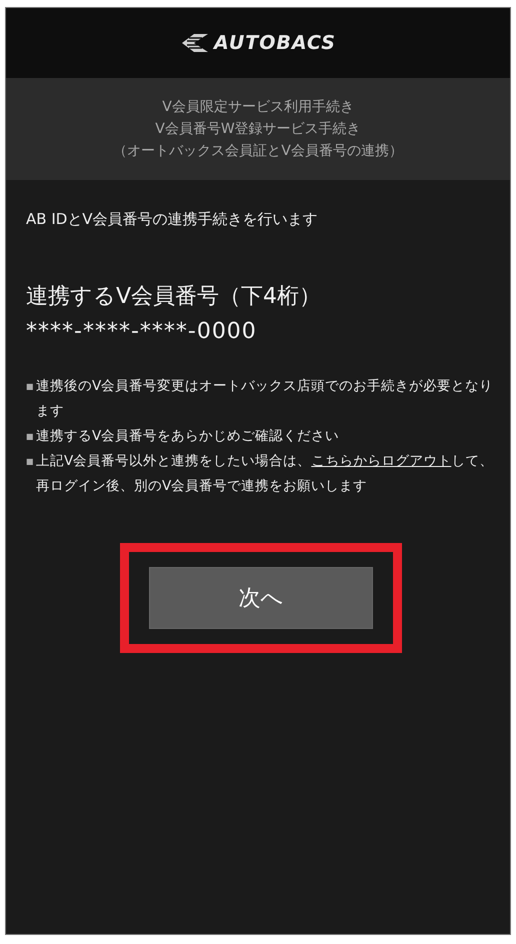  Describe the element at coordinates (265, 399) in the screenshot. I see `note-text: 連携後のV会員番号変更はオートバックス店頭でのお手続きが必要となります` at that location.